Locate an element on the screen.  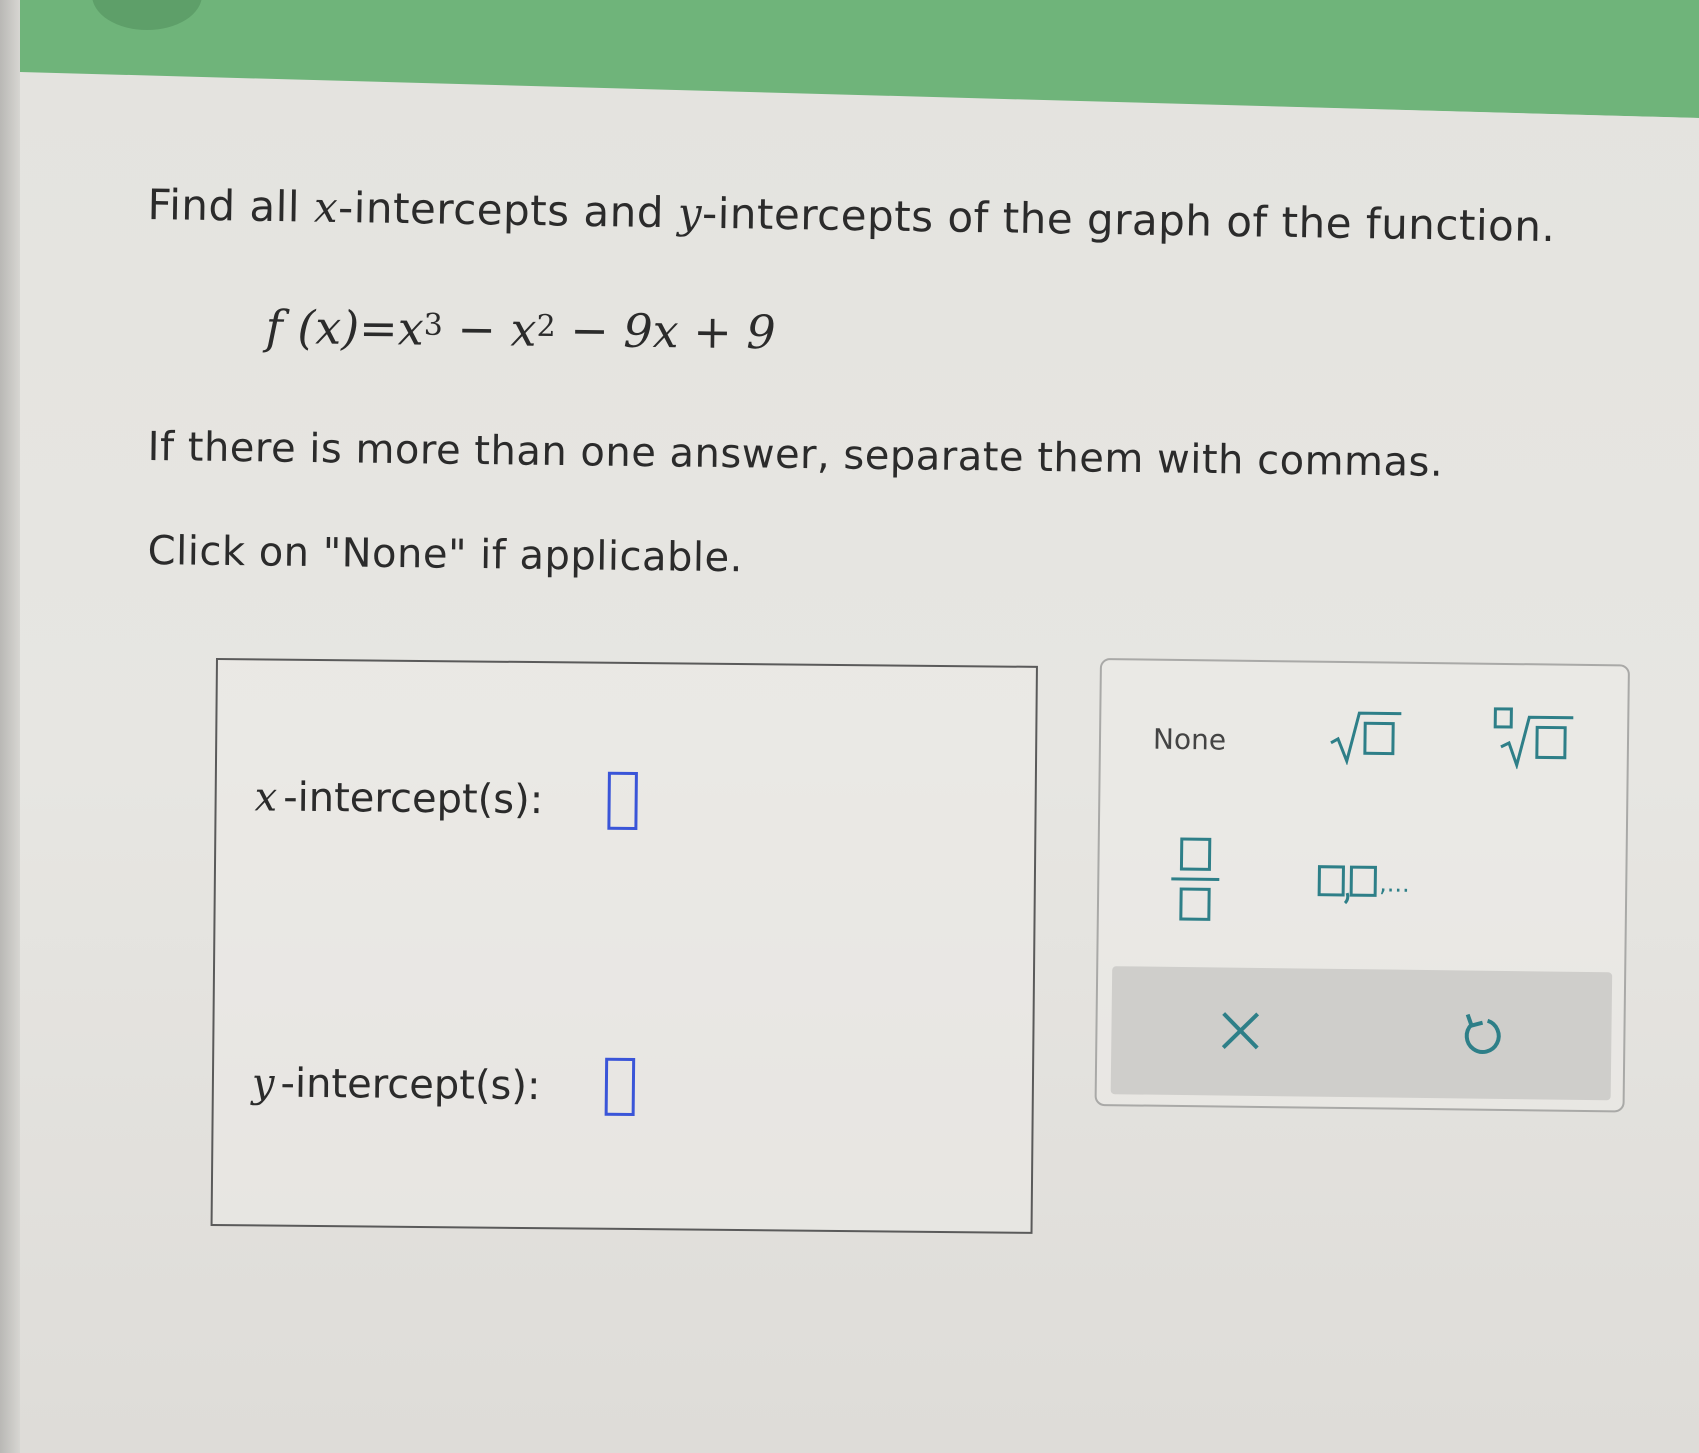
y-intercept-row: y -intercept(s): is located at coordinates (443, 1085).